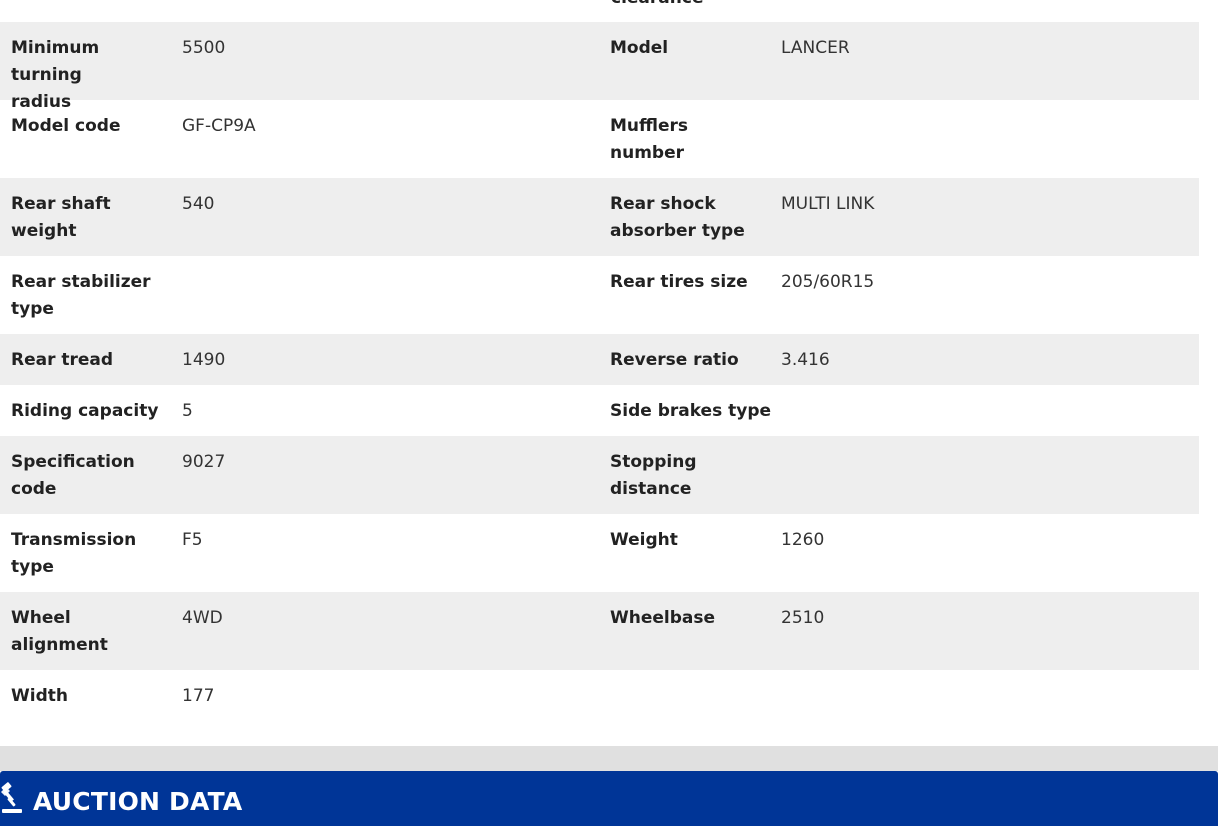 The width and height of the screenshot is (1218, 826). Describe the element at coordinates (61, 217) in the screenshot. I see `spec-label: Rear shaft weight` at that location.